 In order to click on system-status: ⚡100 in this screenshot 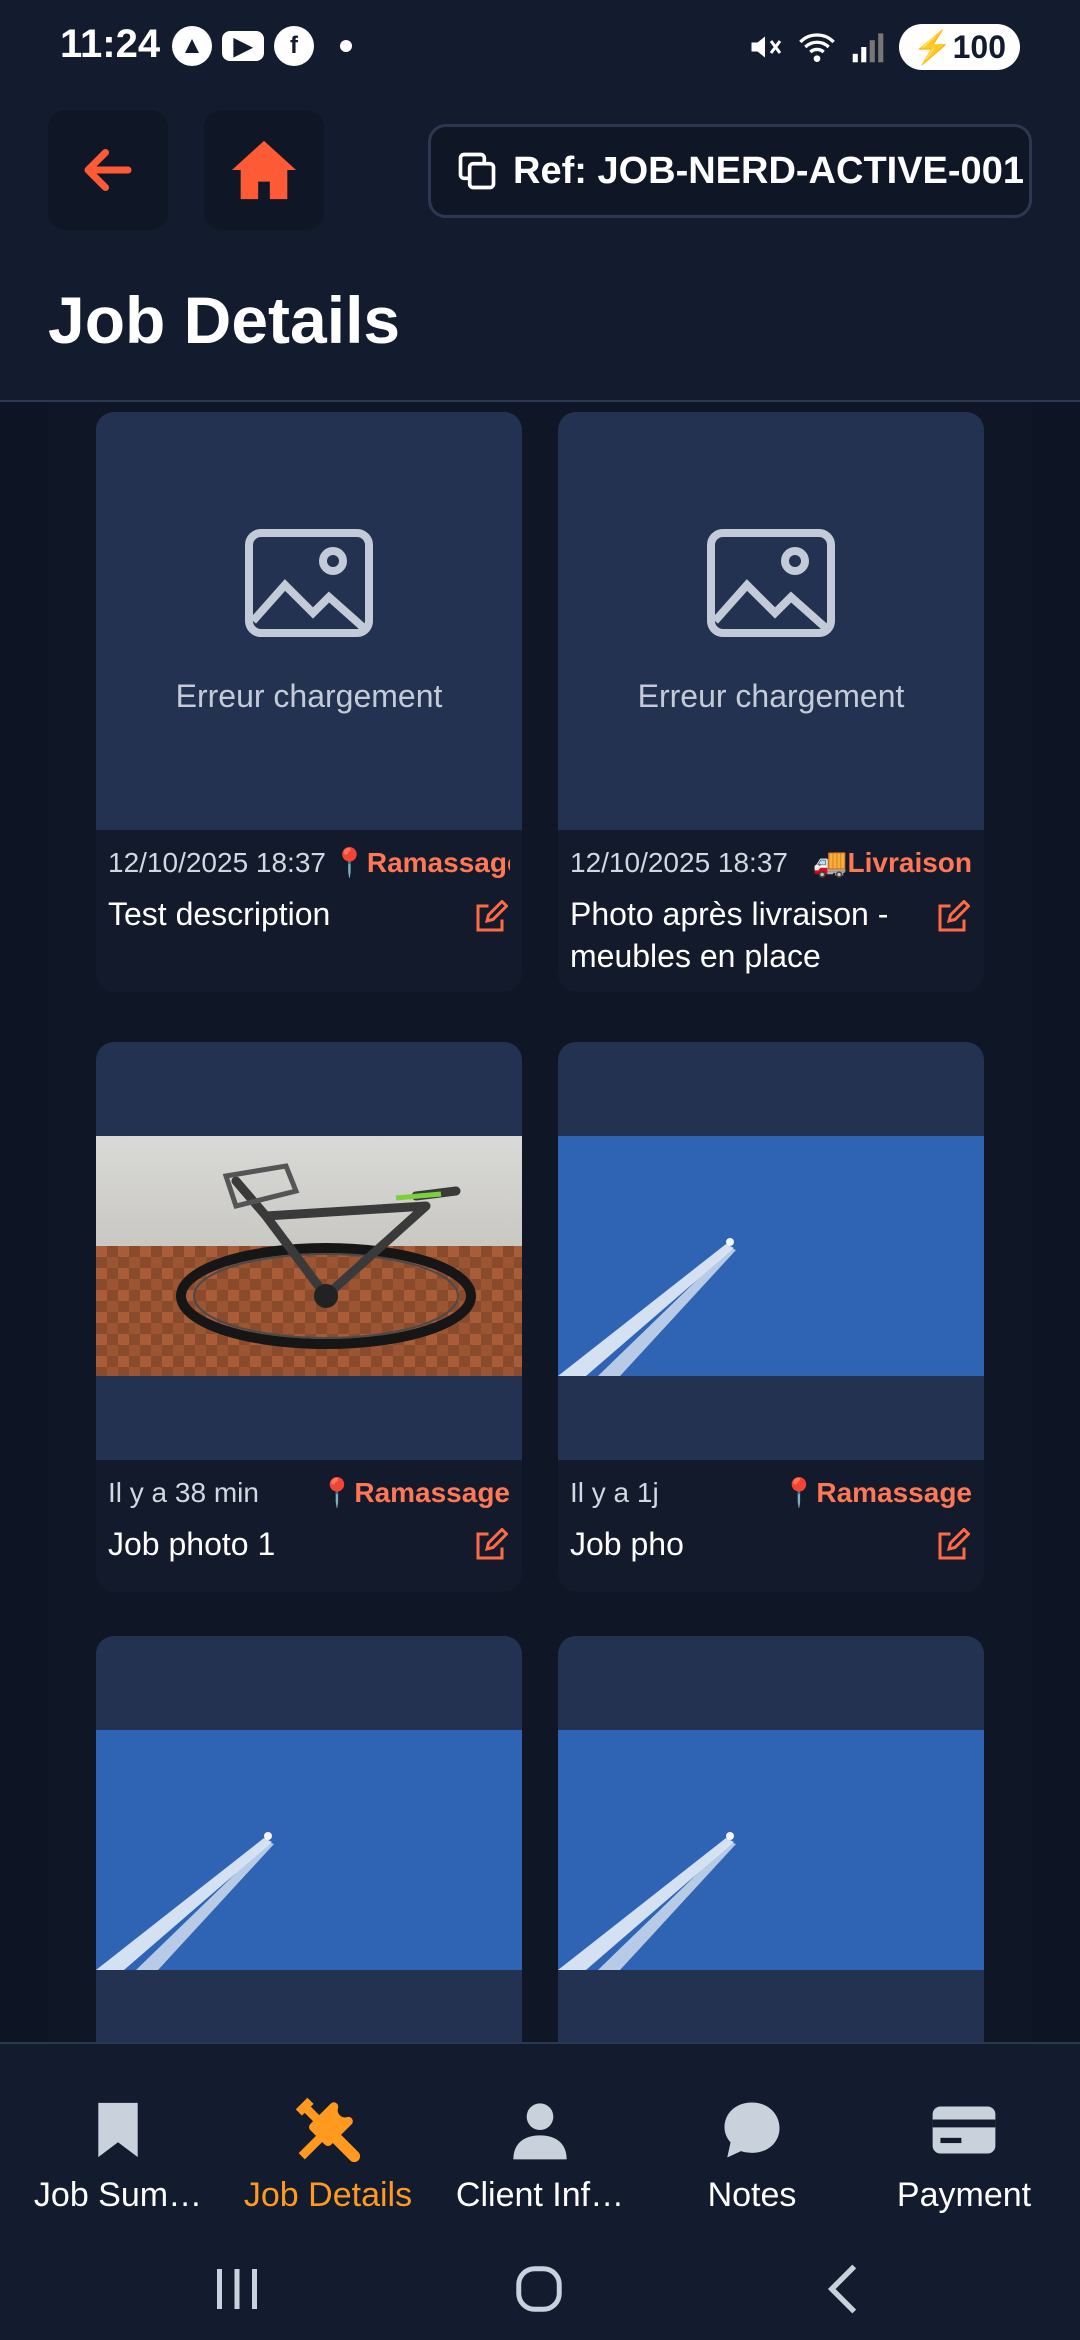, I will do `click(883, 47)`.